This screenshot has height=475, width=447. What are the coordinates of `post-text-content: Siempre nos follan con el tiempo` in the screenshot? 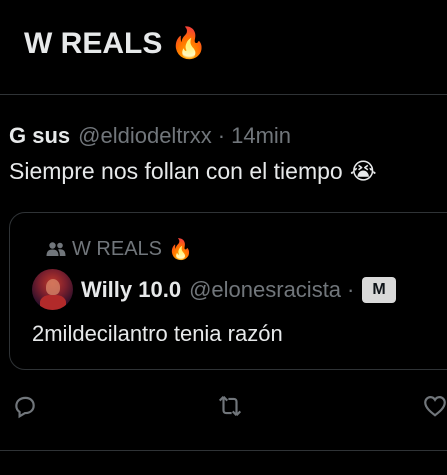 It's located at (176, 171).